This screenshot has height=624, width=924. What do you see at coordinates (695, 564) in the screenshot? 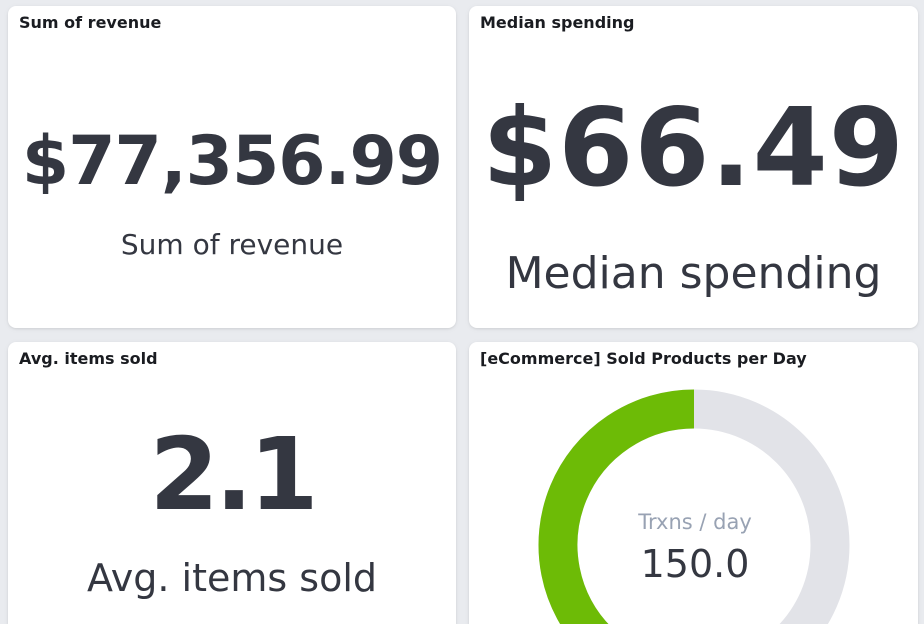
I see `gauge-value: 150.0` at bounding box center [695, 564].